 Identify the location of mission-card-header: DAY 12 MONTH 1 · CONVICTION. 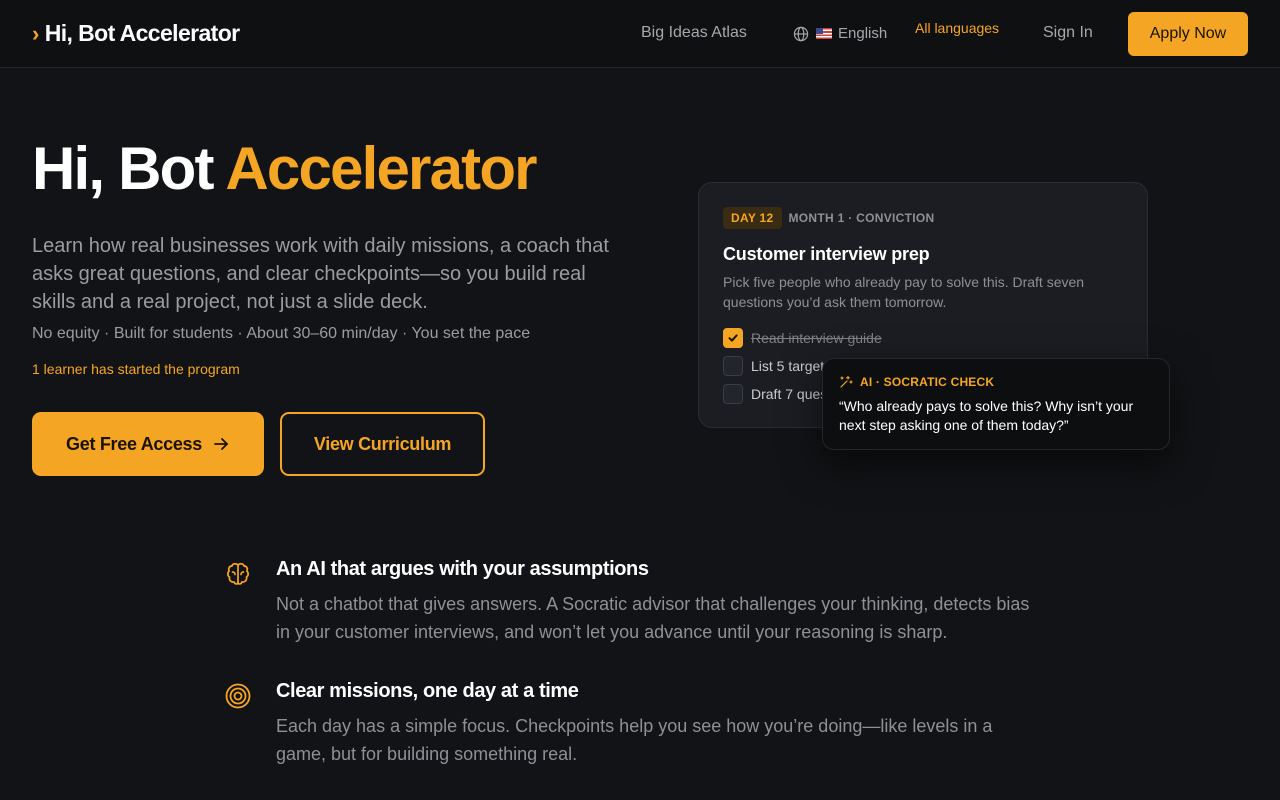
(829, 218).